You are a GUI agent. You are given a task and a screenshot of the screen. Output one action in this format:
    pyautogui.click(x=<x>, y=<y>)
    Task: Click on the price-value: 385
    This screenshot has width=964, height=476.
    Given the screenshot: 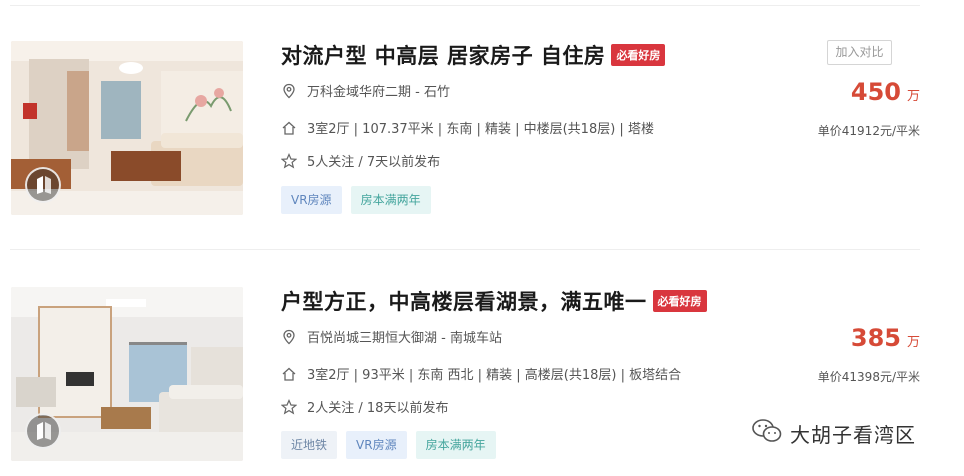 What is the action you would take?
    pyautogui.click(x=875, y=338)
    